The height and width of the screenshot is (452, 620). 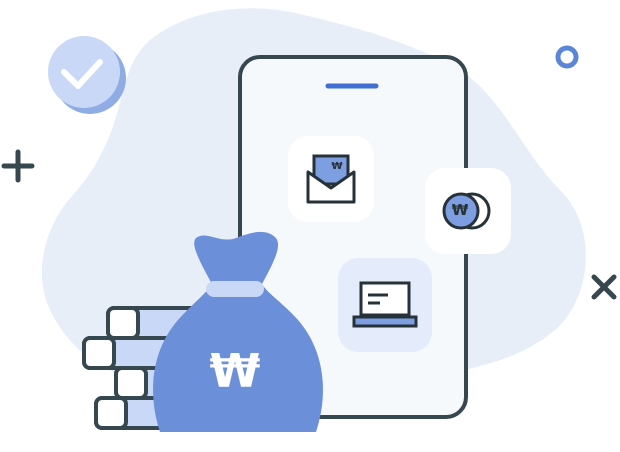 What do you see at coordinates (87, 75) in the screenshot?
I see `check-circle-icon` at bounding box center [87, 75].